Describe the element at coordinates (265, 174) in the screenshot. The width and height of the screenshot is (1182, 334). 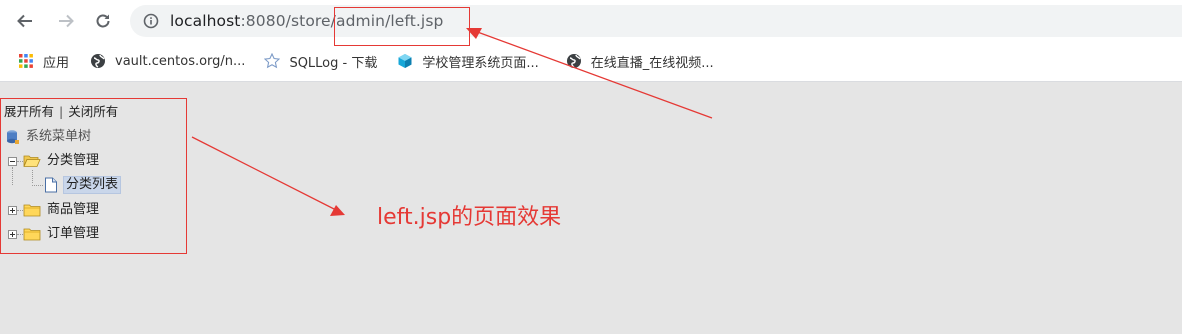
I see `arrow-to-caption` at that location.